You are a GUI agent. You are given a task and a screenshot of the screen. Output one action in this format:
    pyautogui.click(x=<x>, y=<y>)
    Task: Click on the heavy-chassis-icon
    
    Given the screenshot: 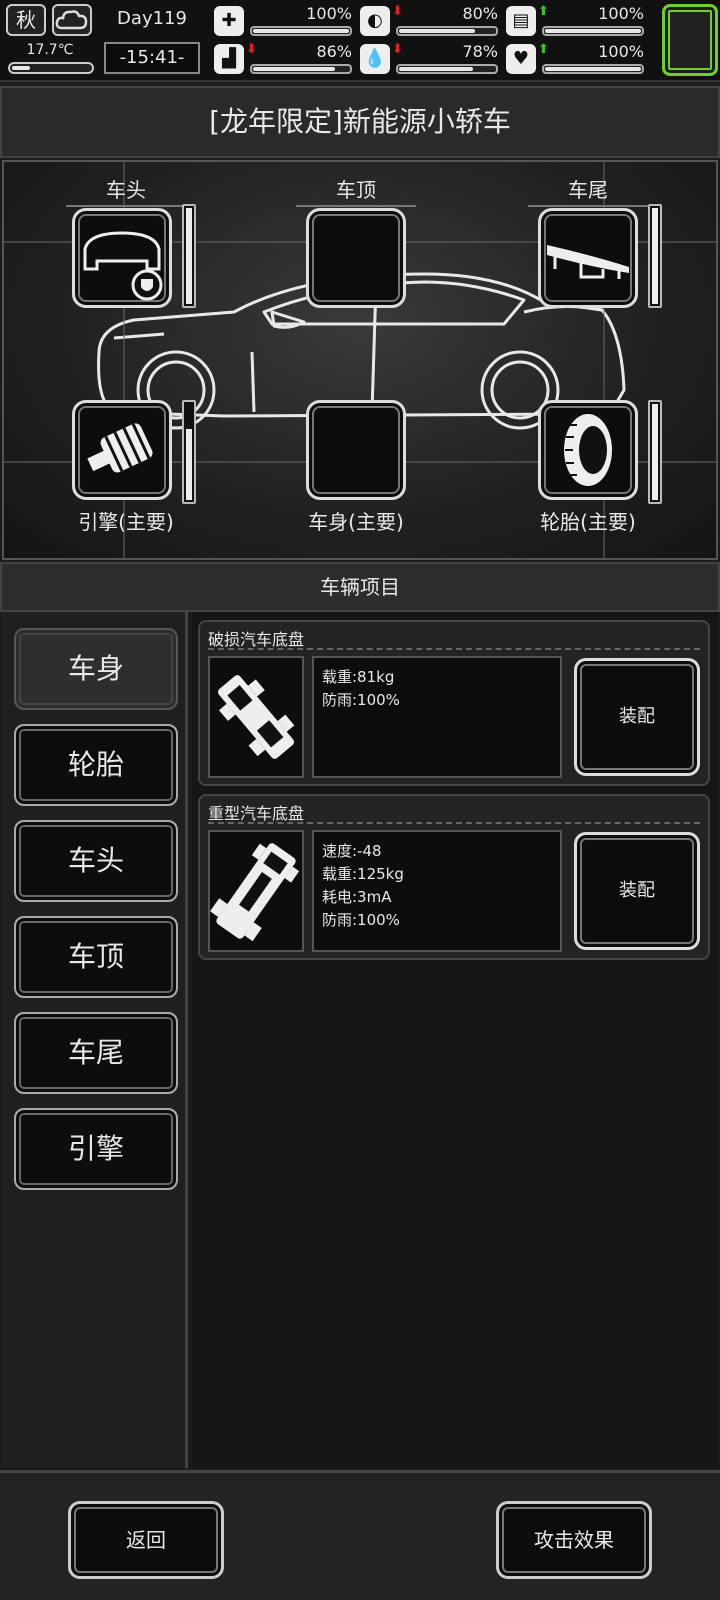 What is the action you would take?
    pyautogui.click(x=255, y=892)
    